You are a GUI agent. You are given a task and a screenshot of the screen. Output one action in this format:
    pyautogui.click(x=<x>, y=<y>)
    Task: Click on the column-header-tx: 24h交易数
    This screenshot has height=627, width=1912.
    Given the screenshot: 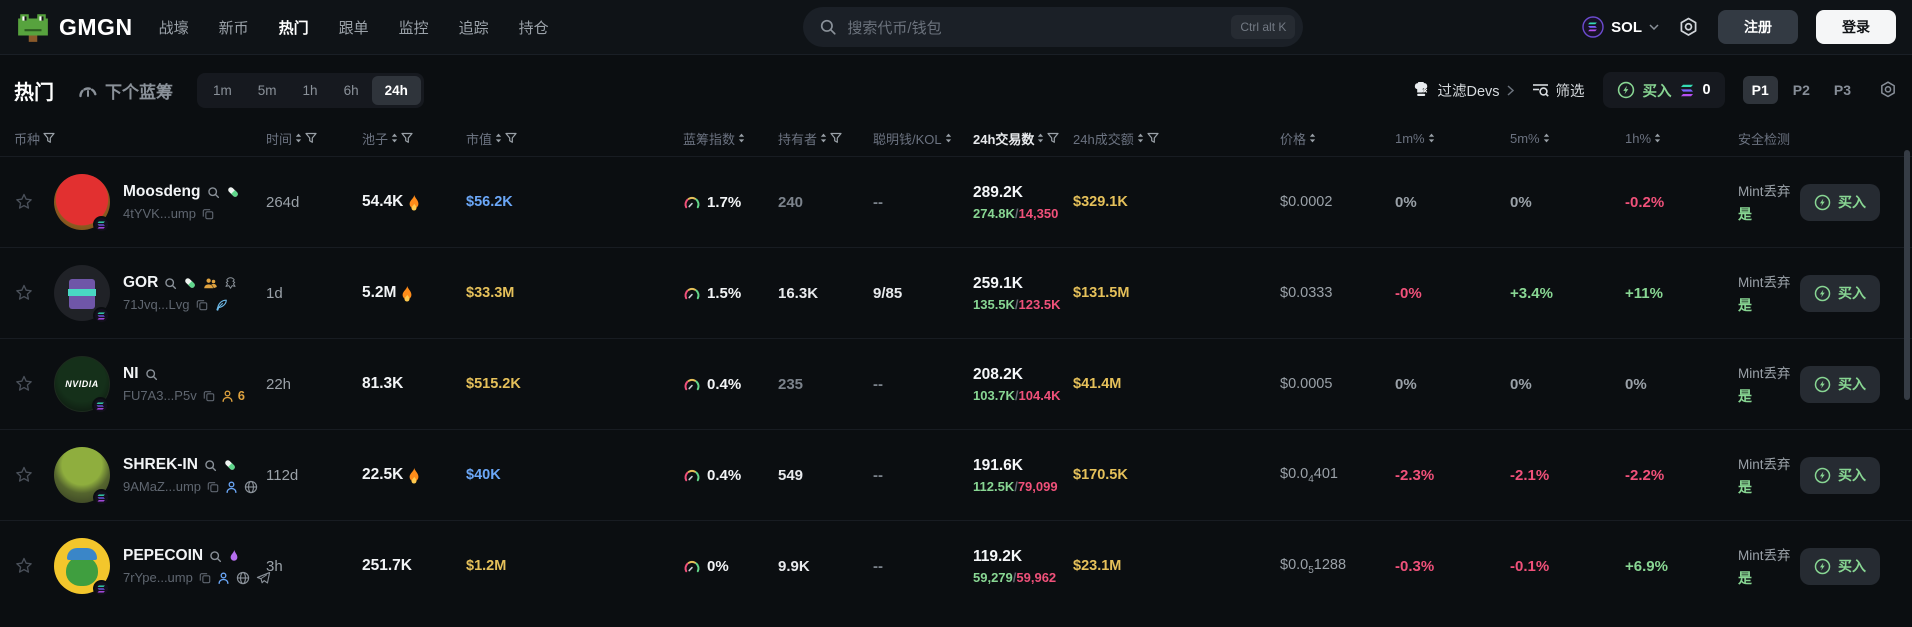 What is the action you would take?
    pyautogui.click(x=1023, y=138)
    